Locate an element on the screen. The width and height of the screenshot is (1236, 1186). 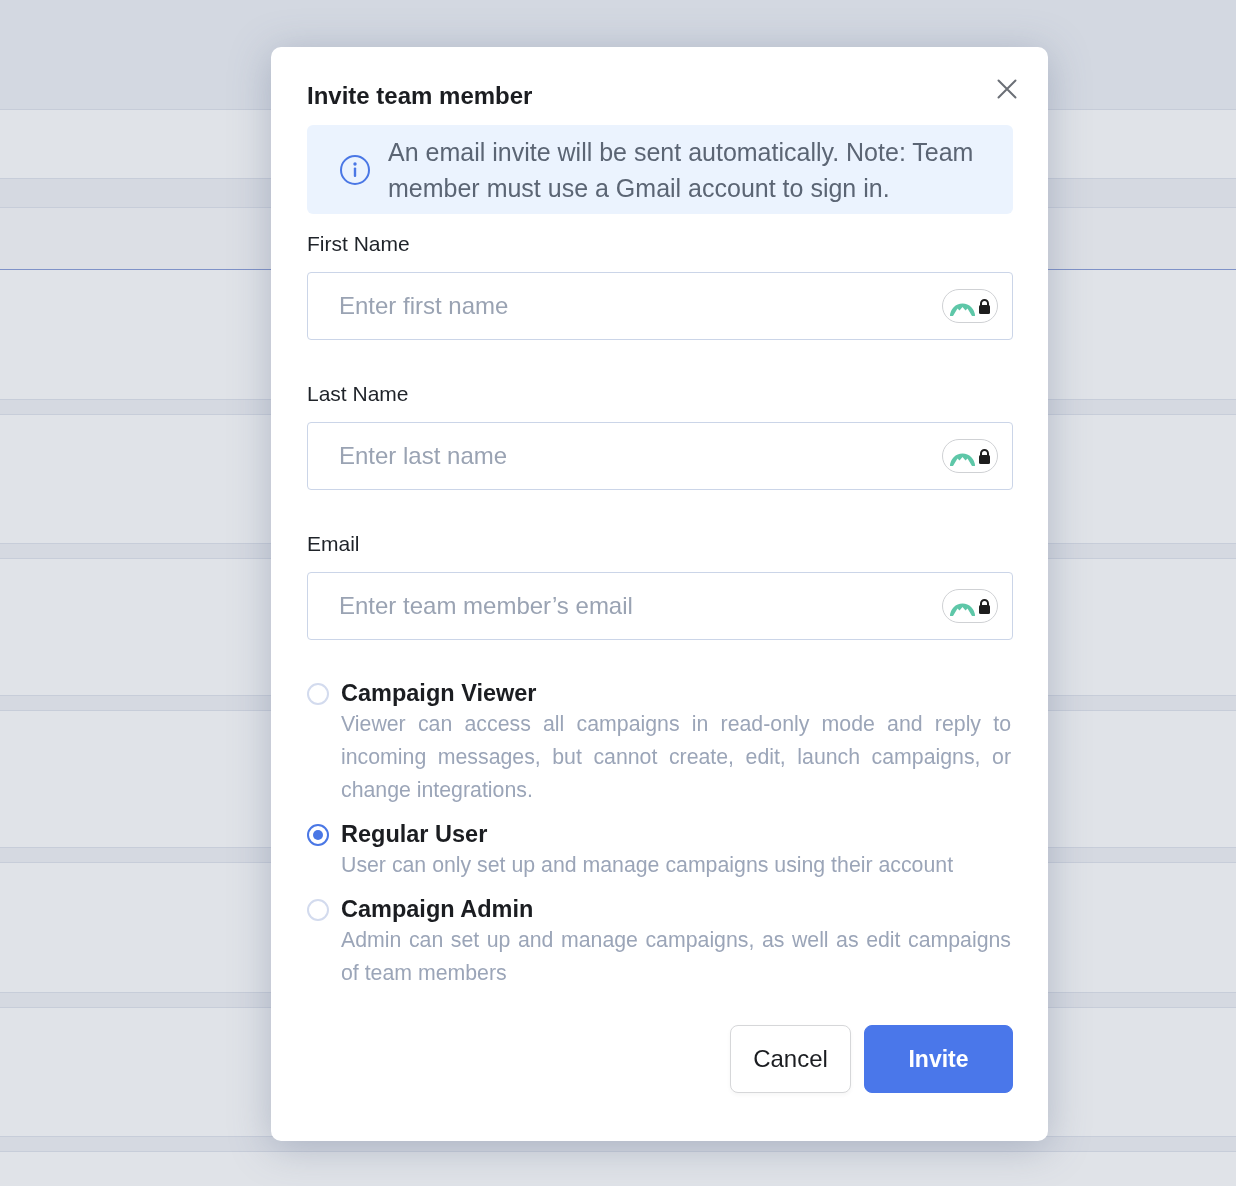
role-description: User can only set up and manage campaigns using their account is located at coordinates (648, 865).